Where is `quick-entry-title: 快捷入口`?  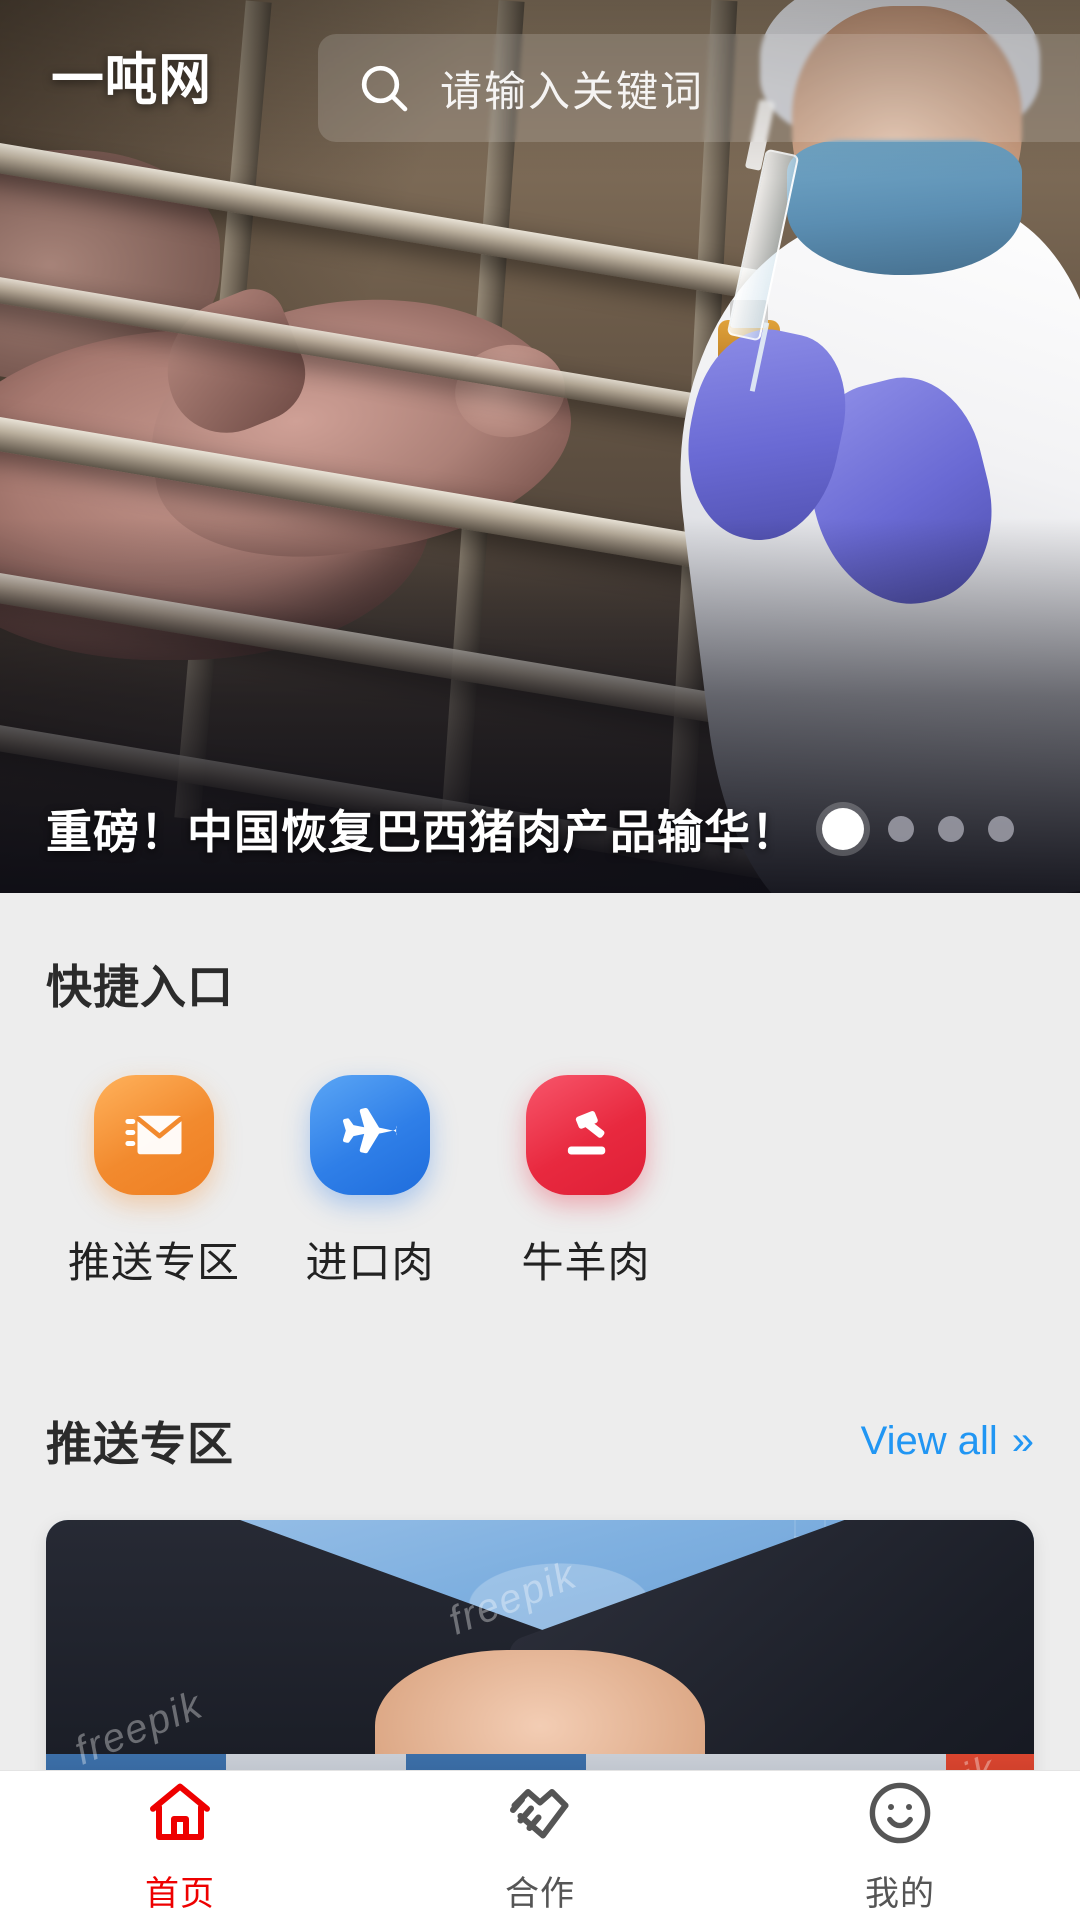
quick-entry-title: 快捷入口 is located at coordinates (140, 987).